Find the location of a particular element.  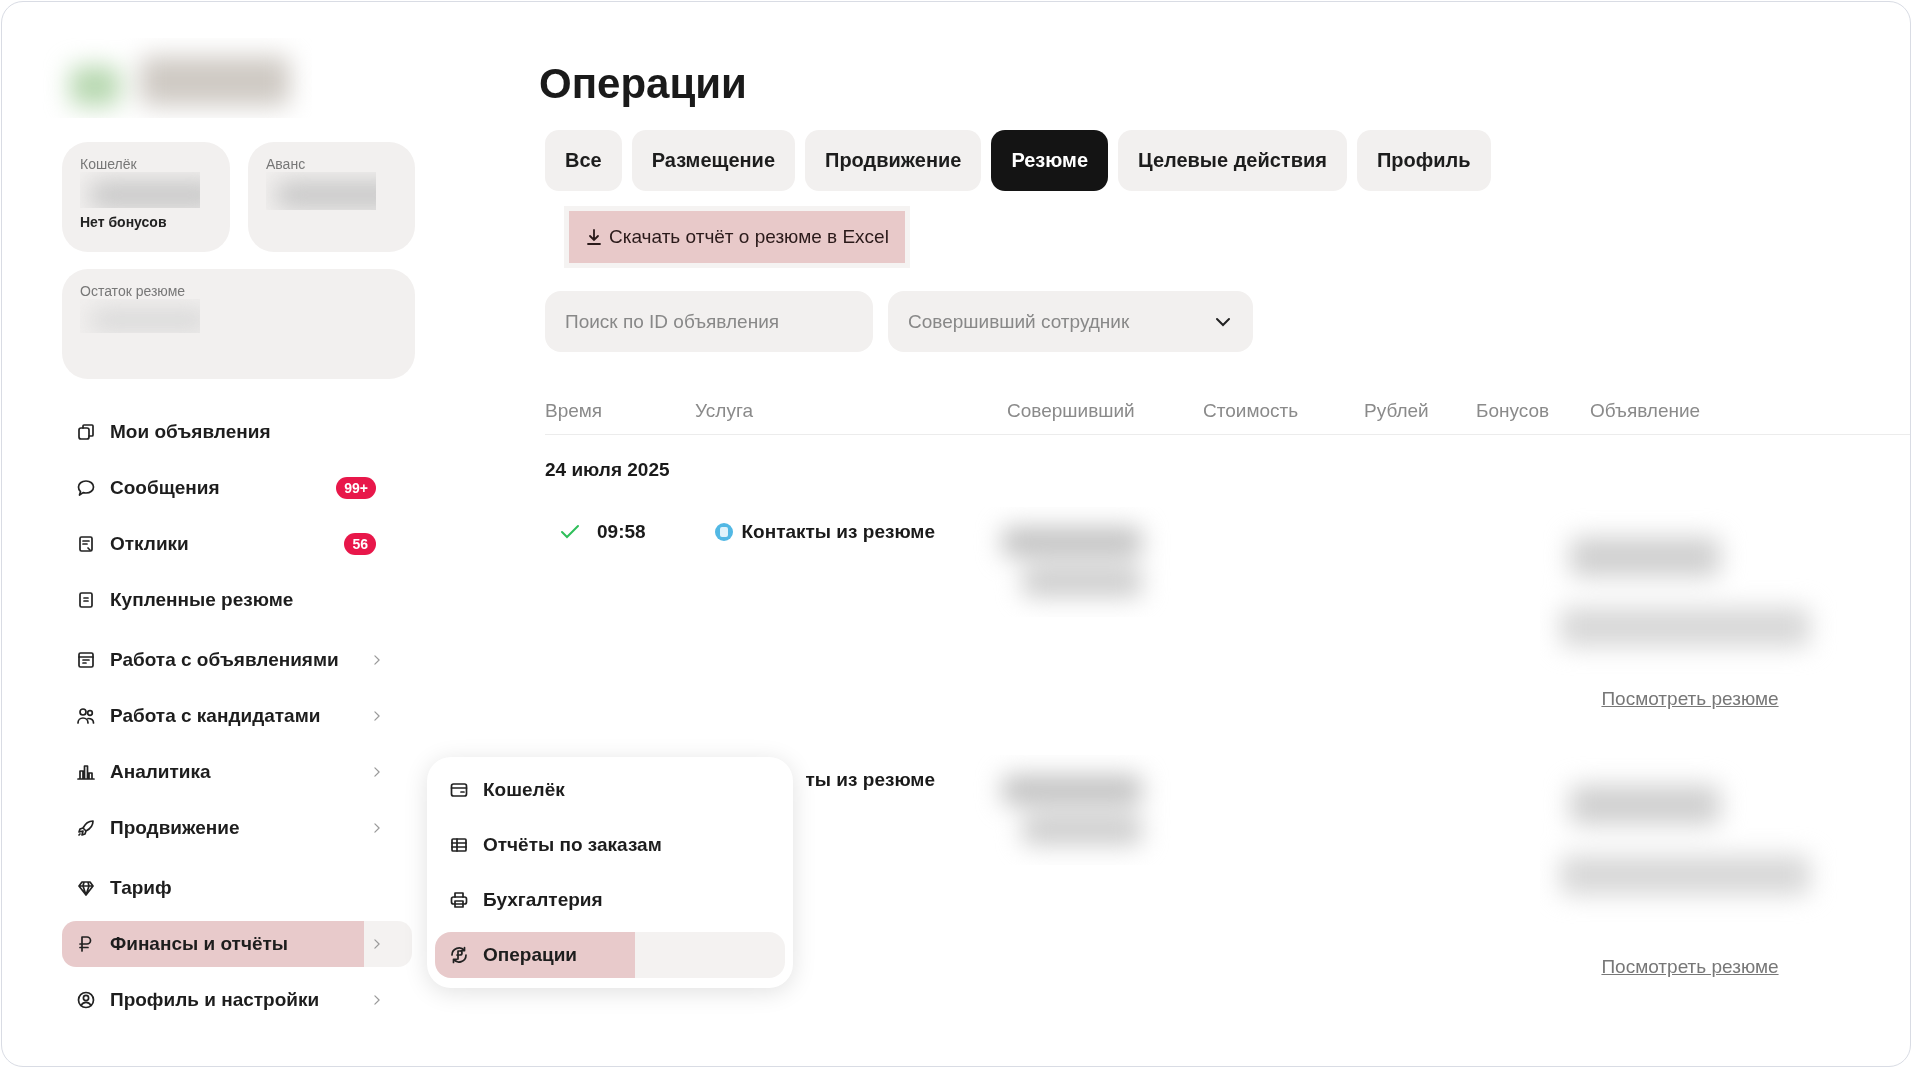

submenu-item: Кошелёк is located at coordinates (610, 790).